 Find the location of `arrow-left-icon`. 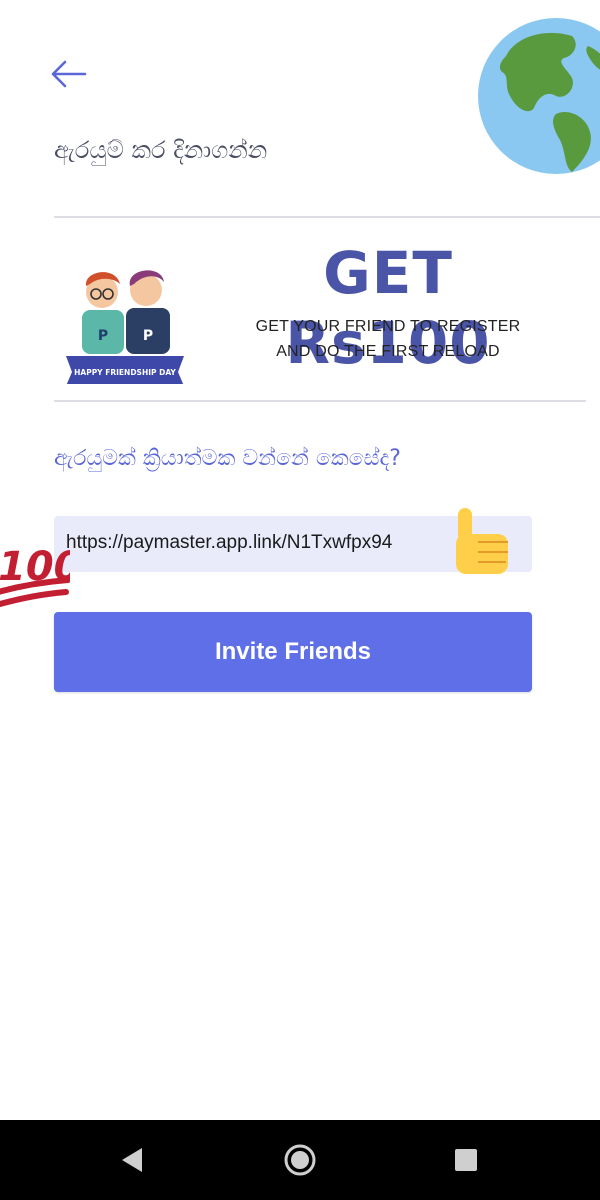

arrow-left-icon is located at coordinates (69, 74).